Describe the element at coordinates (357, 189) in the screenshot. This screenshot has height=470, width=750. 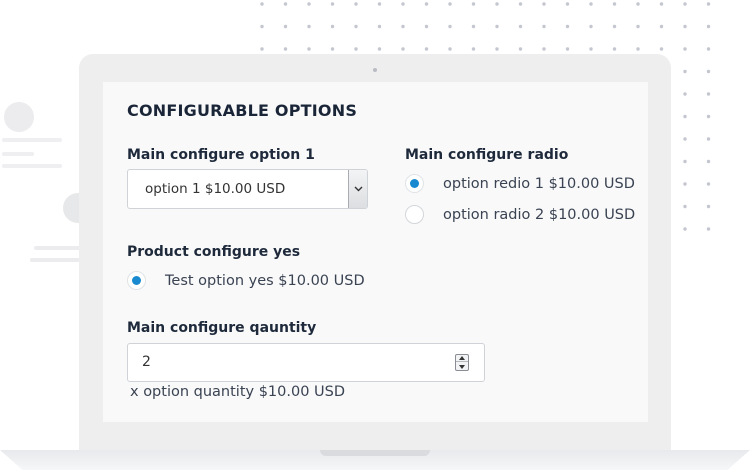
I see `chevron-down-icon` at that location.